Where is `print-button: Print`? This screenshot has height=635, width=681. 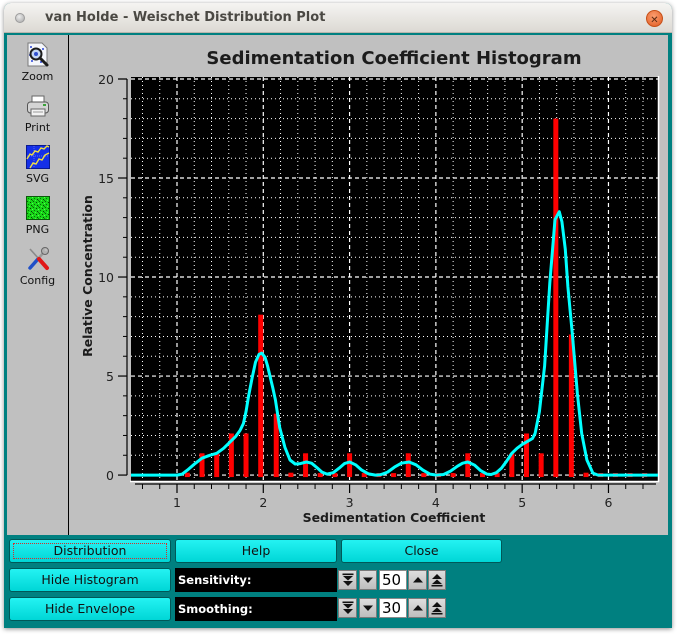 print-button: Print is located at coordinates (37, 116).